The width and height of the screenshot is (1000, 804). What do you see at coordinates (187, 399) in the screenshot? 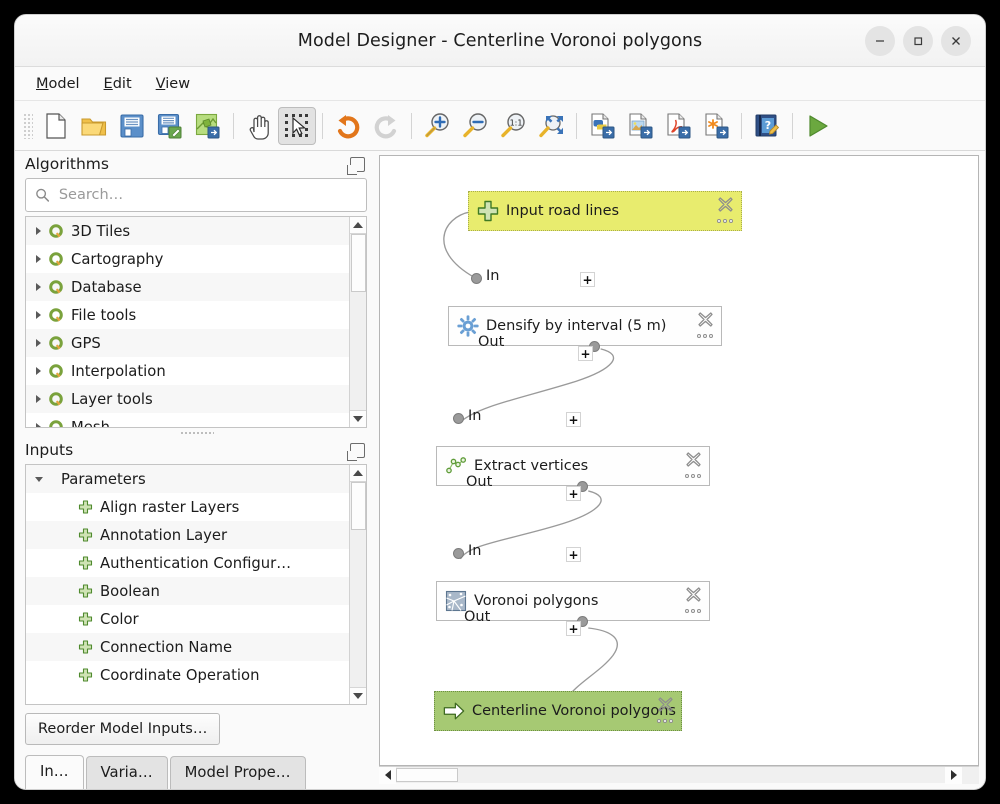
I see `algorithm-group-row: Layer tools` at bounding box center [187, 399].